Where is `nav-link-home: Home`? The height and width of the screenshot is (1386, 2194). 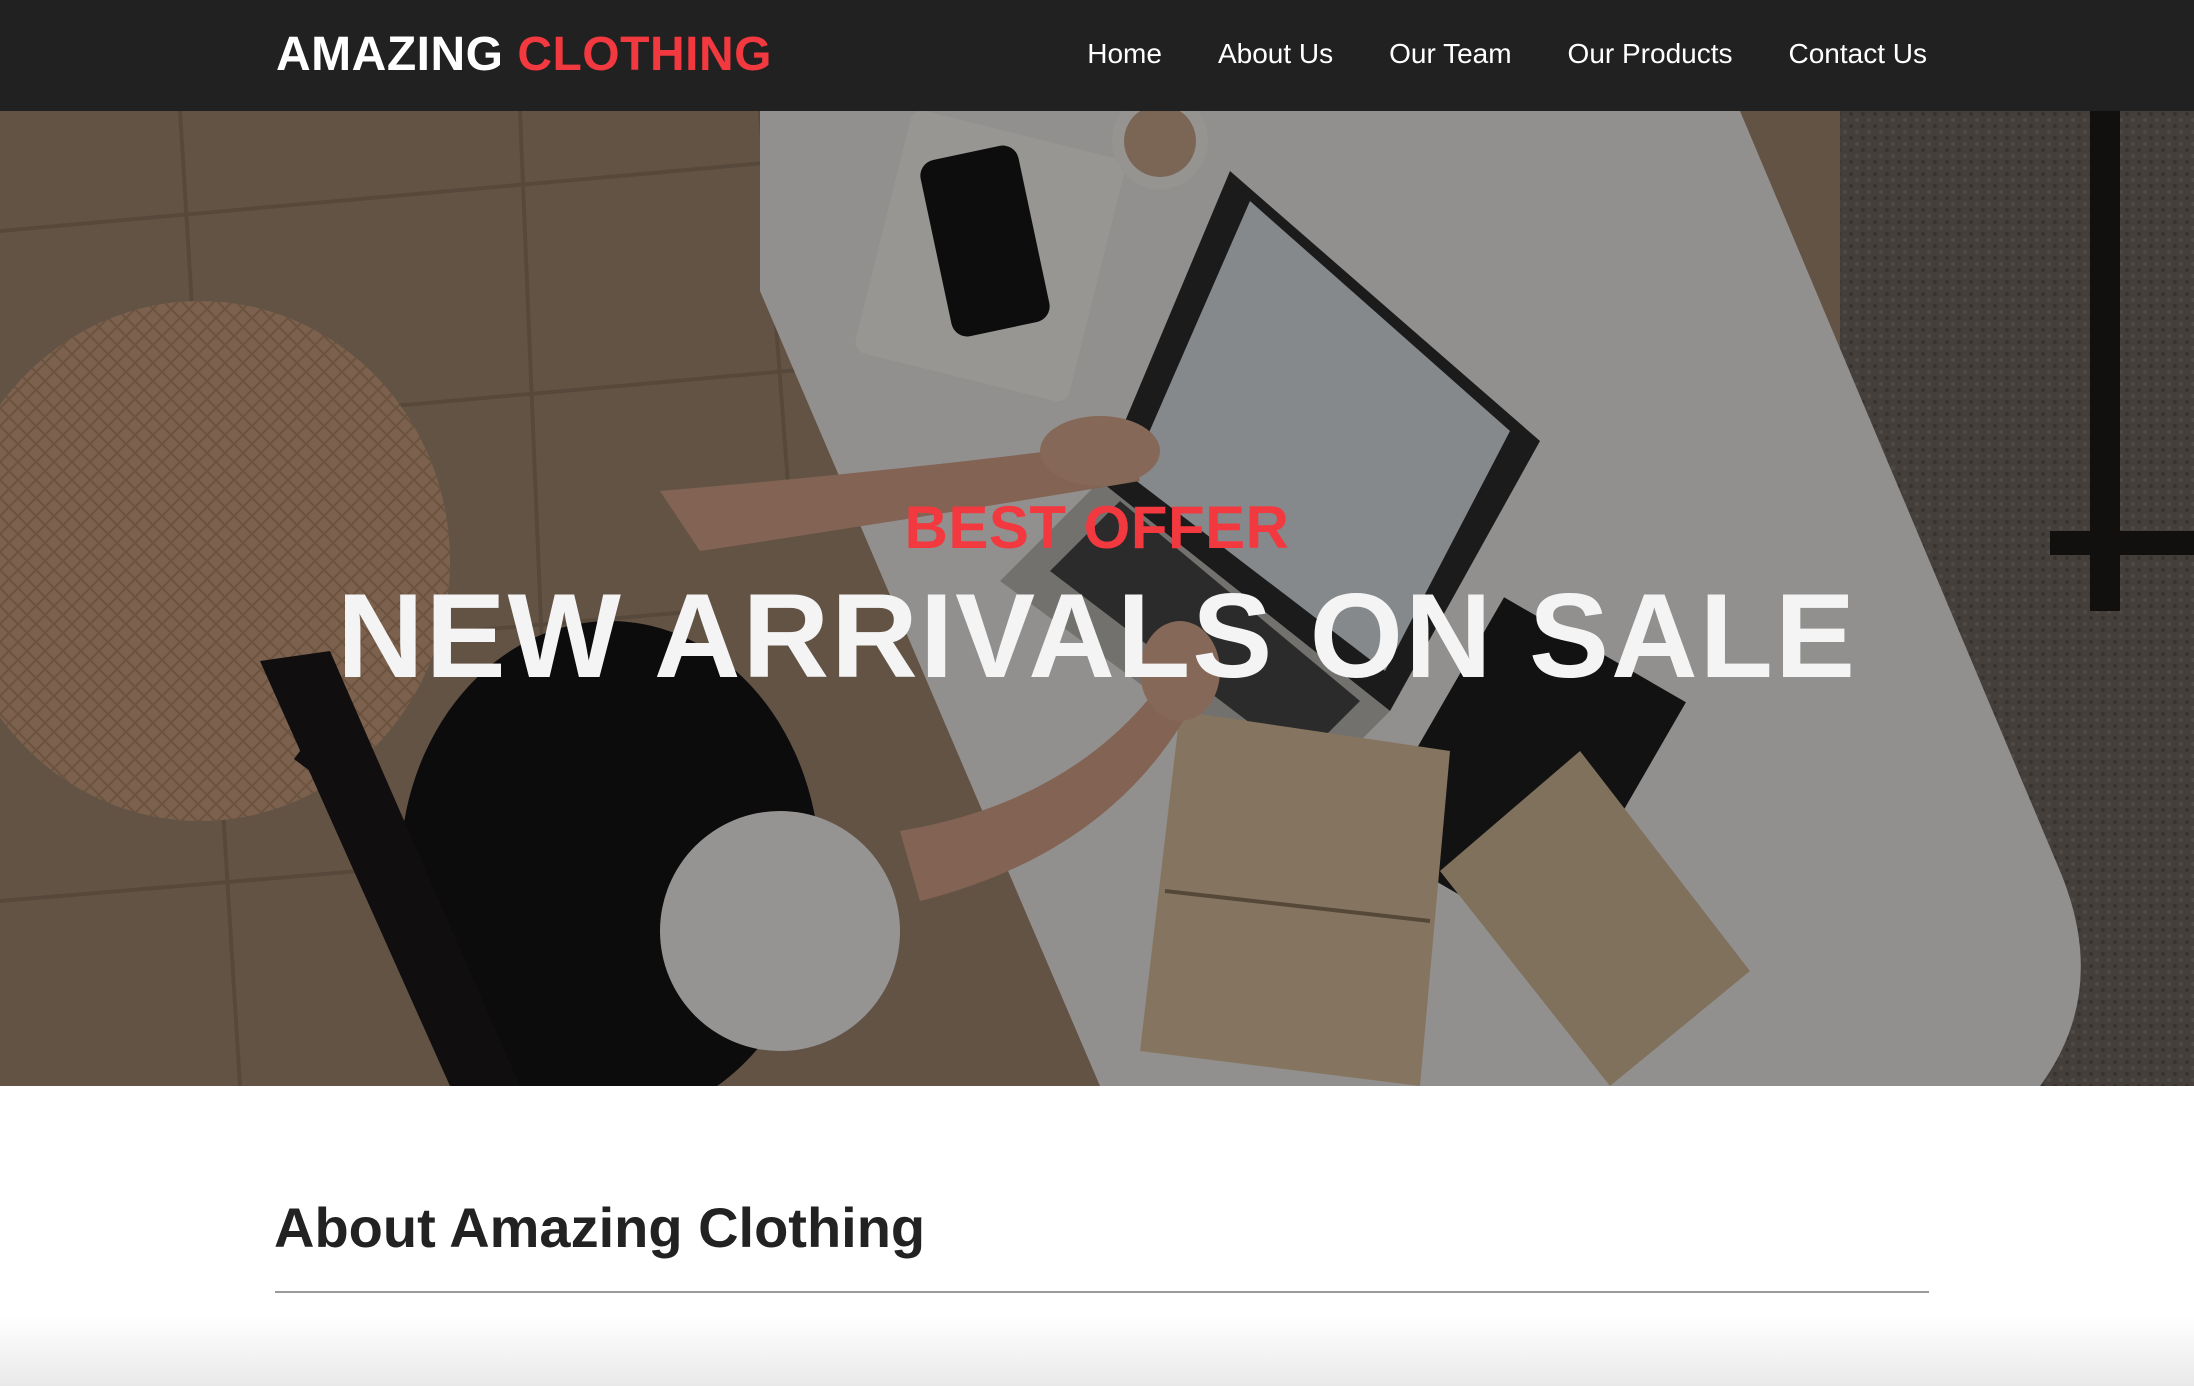
nav-link-home: Home is located at coordinates (1124, 54).